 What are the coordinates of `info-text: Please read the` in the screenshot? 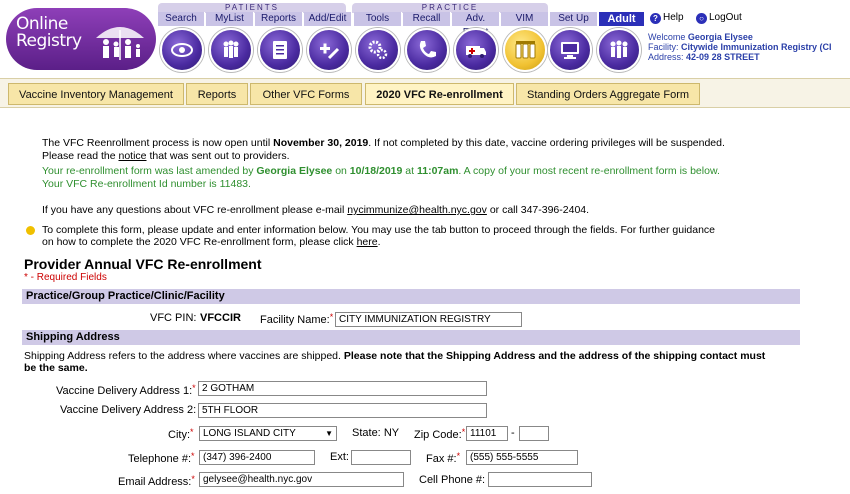 It's located at (79, 156).